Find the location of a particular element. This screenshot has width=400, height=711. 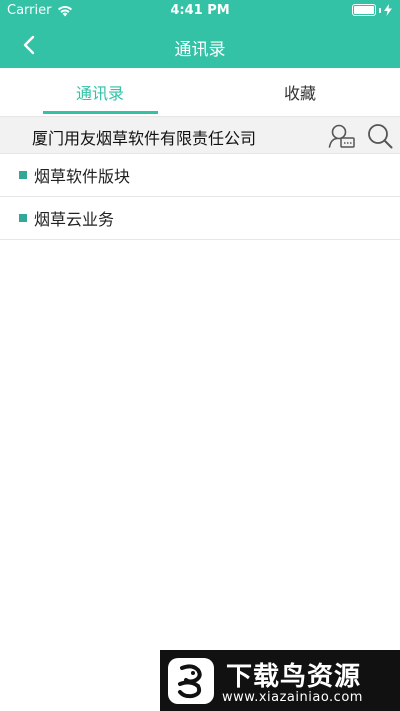

search-button is located at coordinates (380, 136).